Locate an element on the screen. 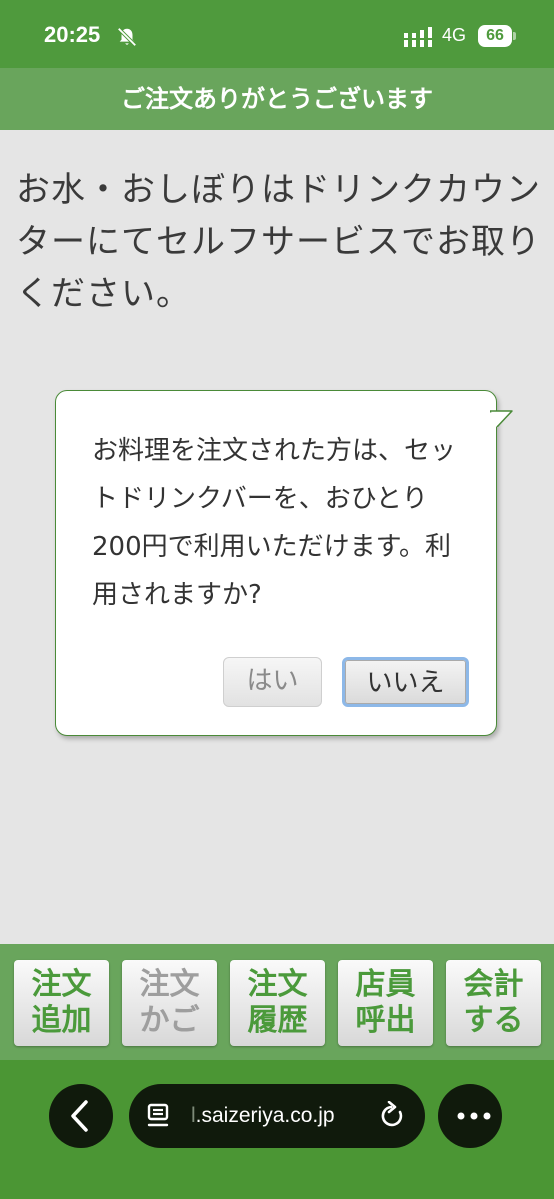 The height and width of the screenshot is (1199, 554). browser-toolbar: l.saizeriya.co.jp is located at coordinates (277, 1129).